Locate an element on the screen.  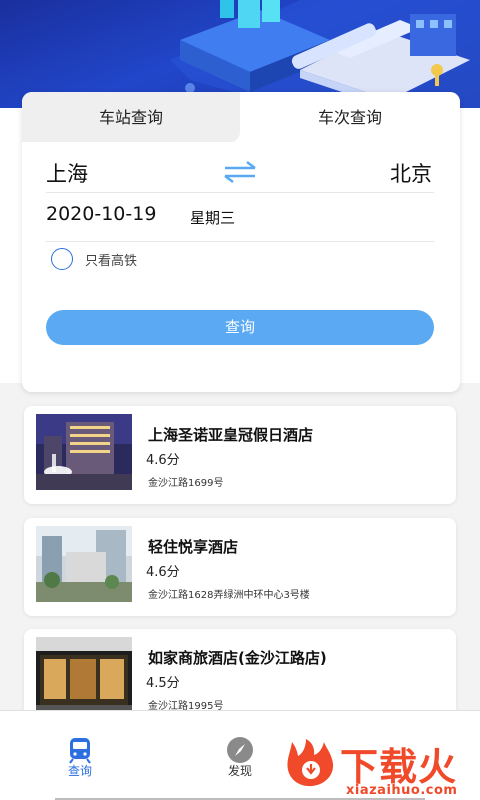
watermark-url: xiazaihuo.com is located at coordinates (402, 790).